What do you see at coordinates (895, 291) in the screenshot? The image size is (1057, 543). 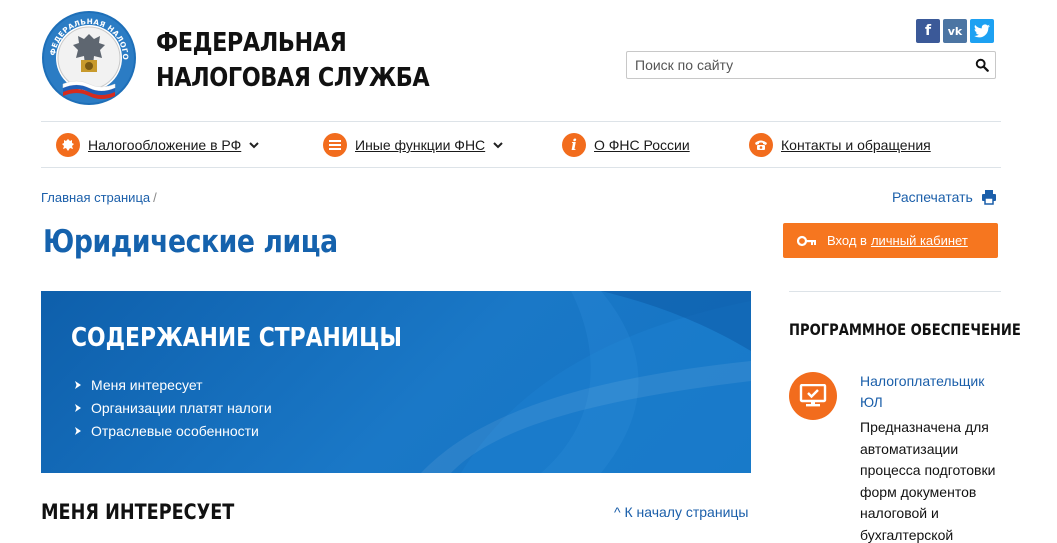 I see `sidebar-divider` at bounding box center [895, 291].